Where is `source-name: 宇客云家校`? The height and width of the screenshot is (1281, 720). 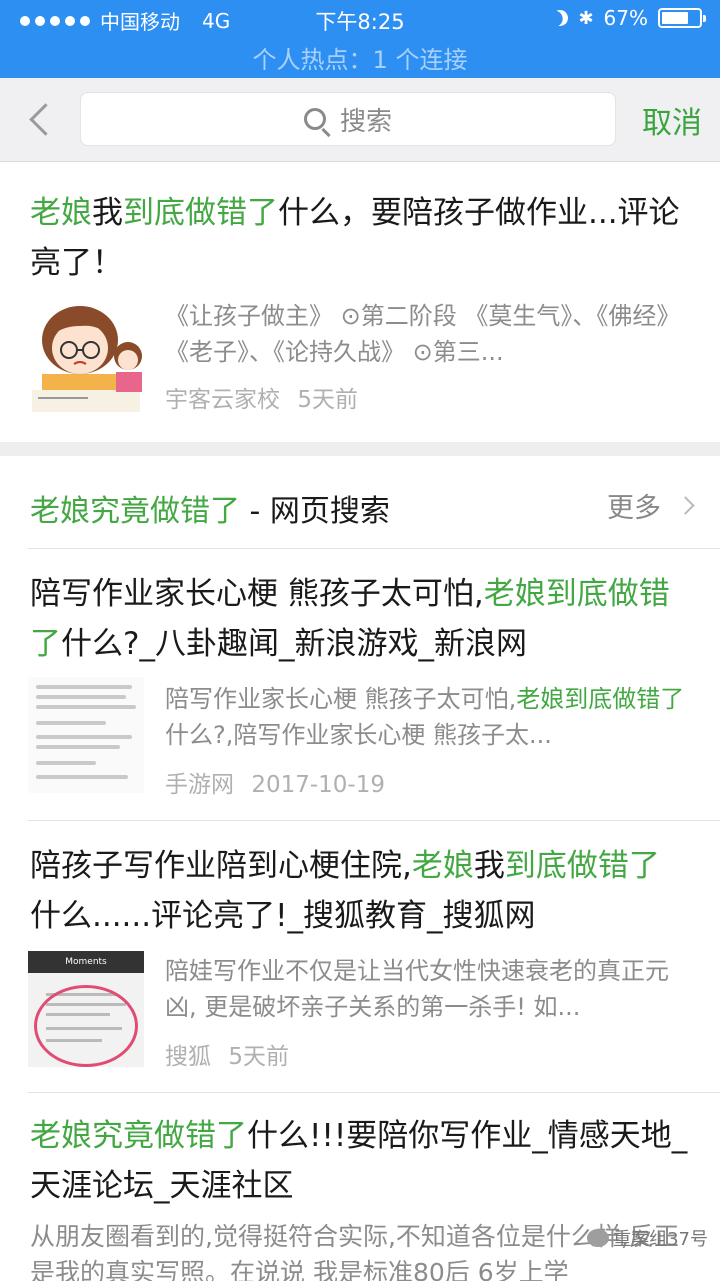
source-name: 宇客云家校 is located at coordinates (222, 400).